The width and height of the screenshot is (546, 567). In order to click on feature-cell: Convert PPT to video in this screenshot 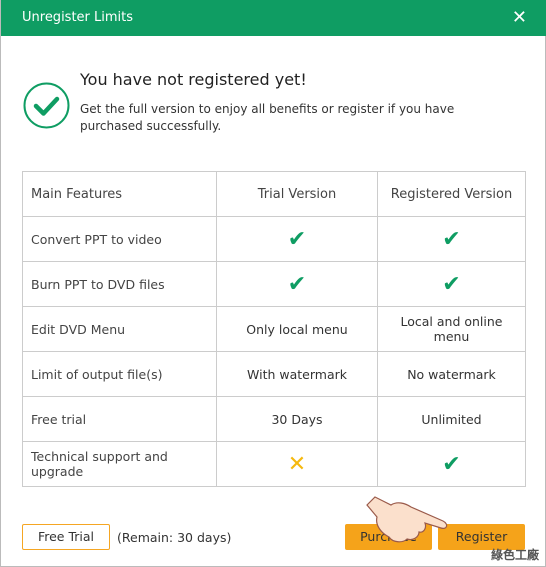, I will do `click(119, 239)`.